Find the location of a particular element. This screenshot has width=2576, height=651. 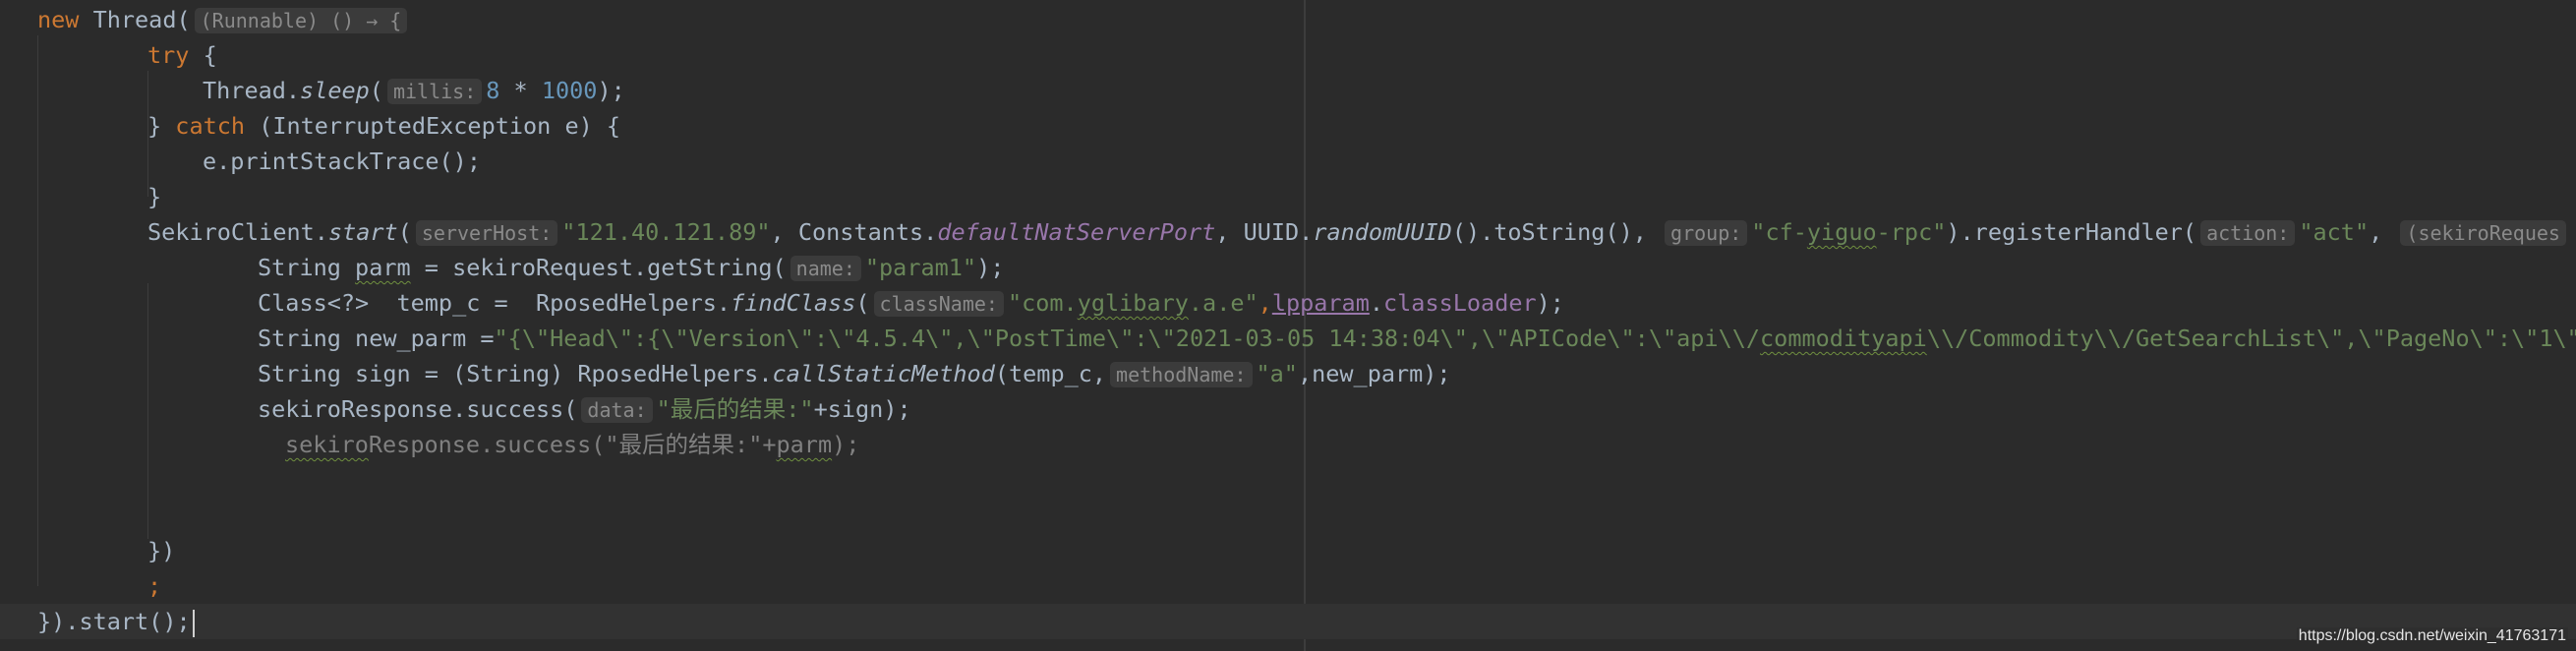

code-token: SekiroClient. is located at coordinates (237, 232).